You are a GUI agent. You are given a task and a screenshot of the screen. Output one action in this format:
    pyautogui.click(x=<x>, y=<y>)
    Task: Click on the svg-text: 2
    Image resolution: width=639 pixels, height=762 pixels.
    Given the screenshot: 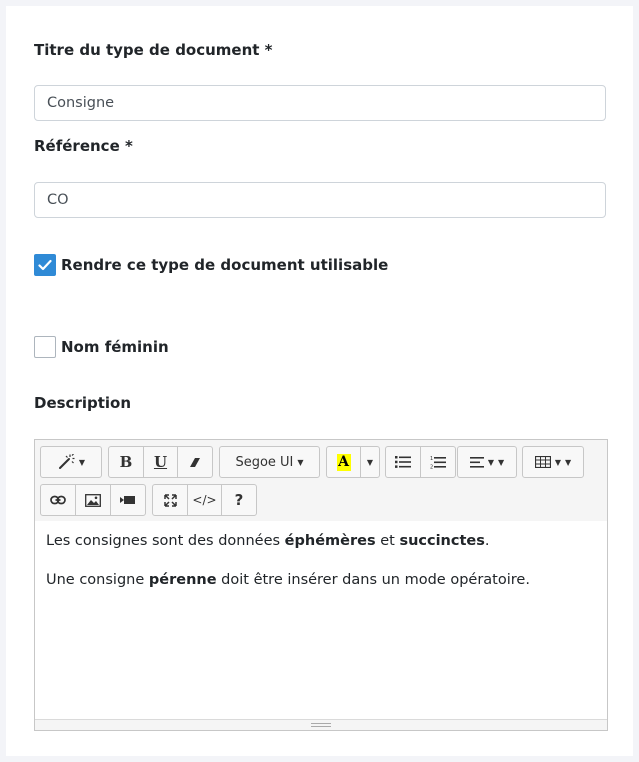 What is the action you would take?
    pyautogui.click(x=431, y=466)
    